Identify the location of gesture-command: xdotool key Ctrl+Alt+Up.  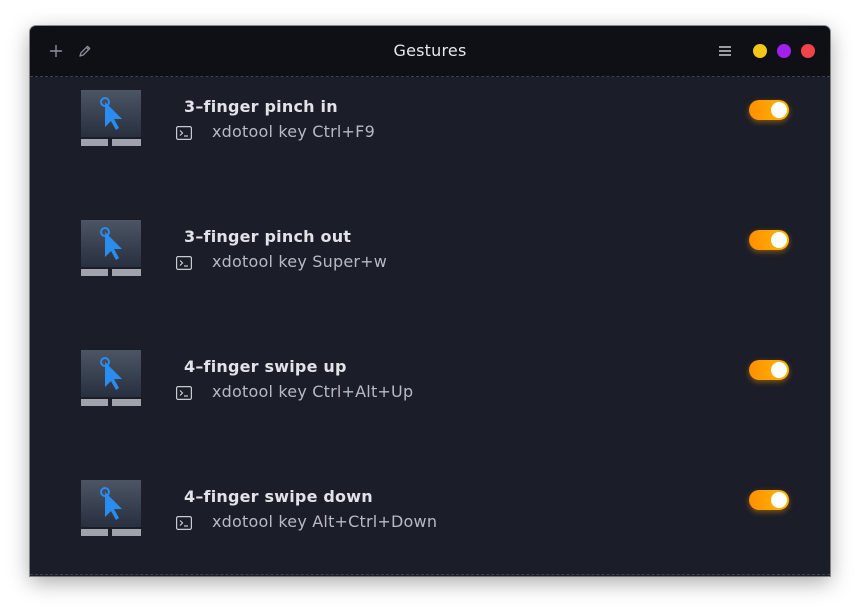
(313, 391).